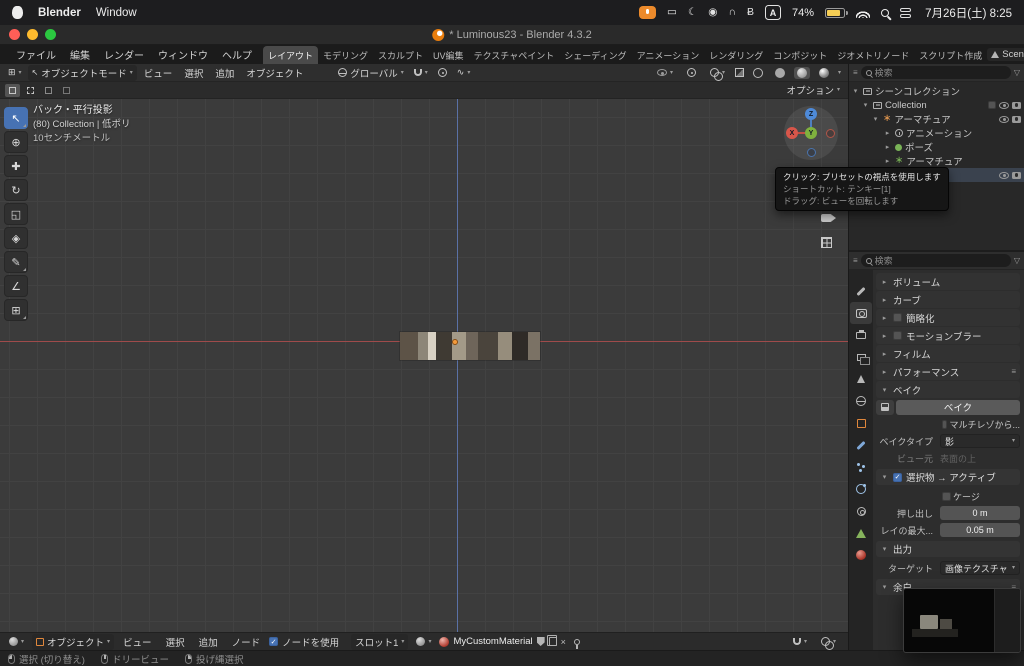  I want to click on navigation-gizmo: Z X Y, so click(811, 133).